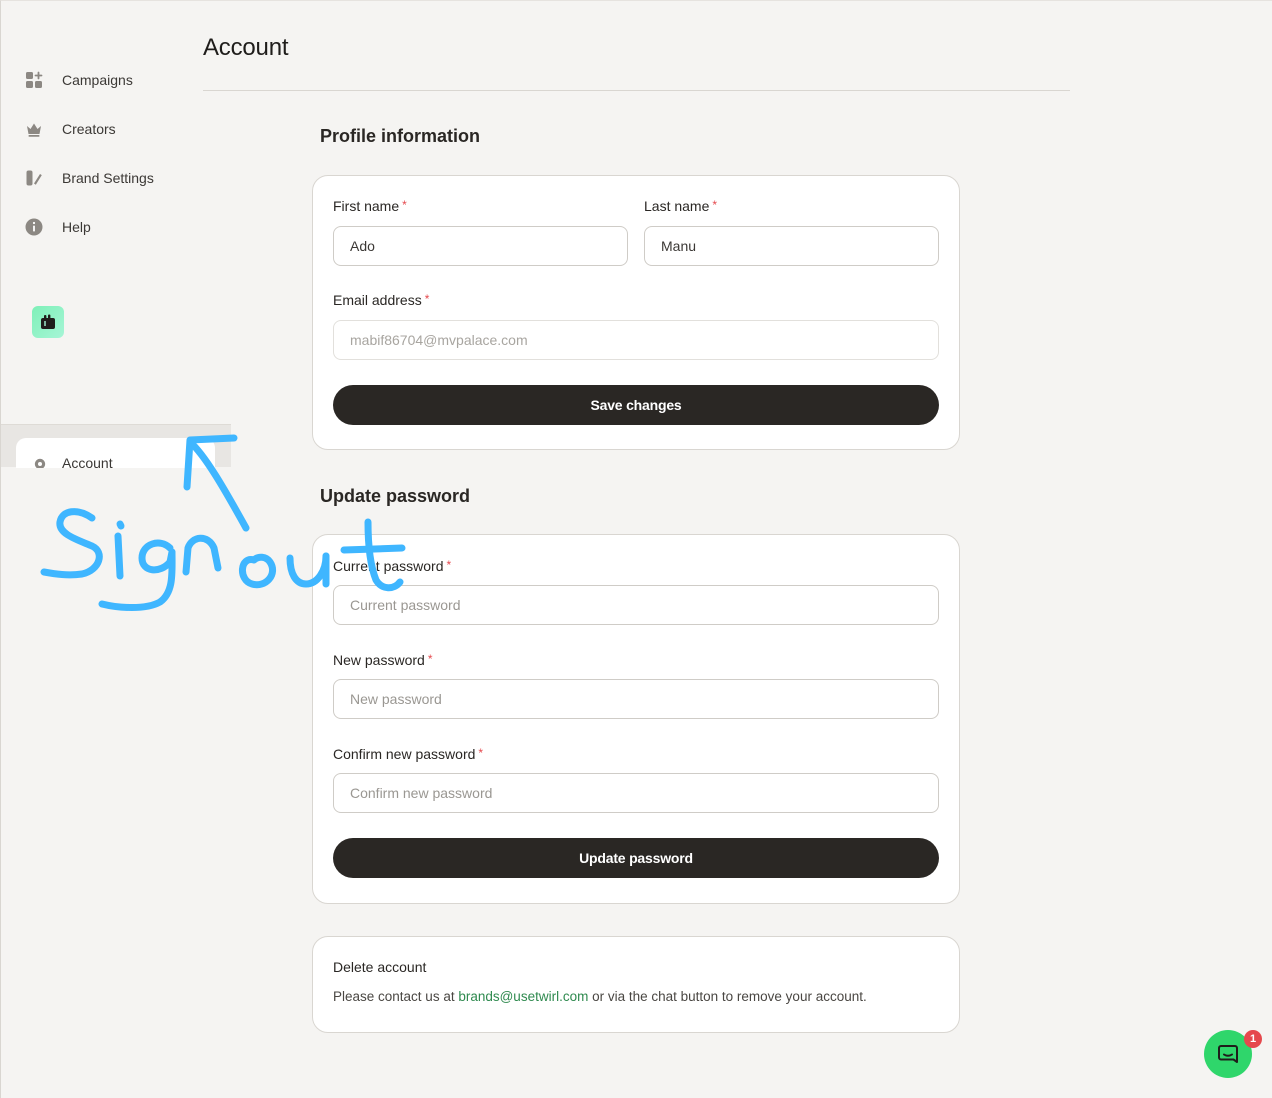 This screenshot has width=1272, height=1098. Describe the element at coordinates (388, 566) in the screenshot. I see `current-password-label-text: Current password` at that location.